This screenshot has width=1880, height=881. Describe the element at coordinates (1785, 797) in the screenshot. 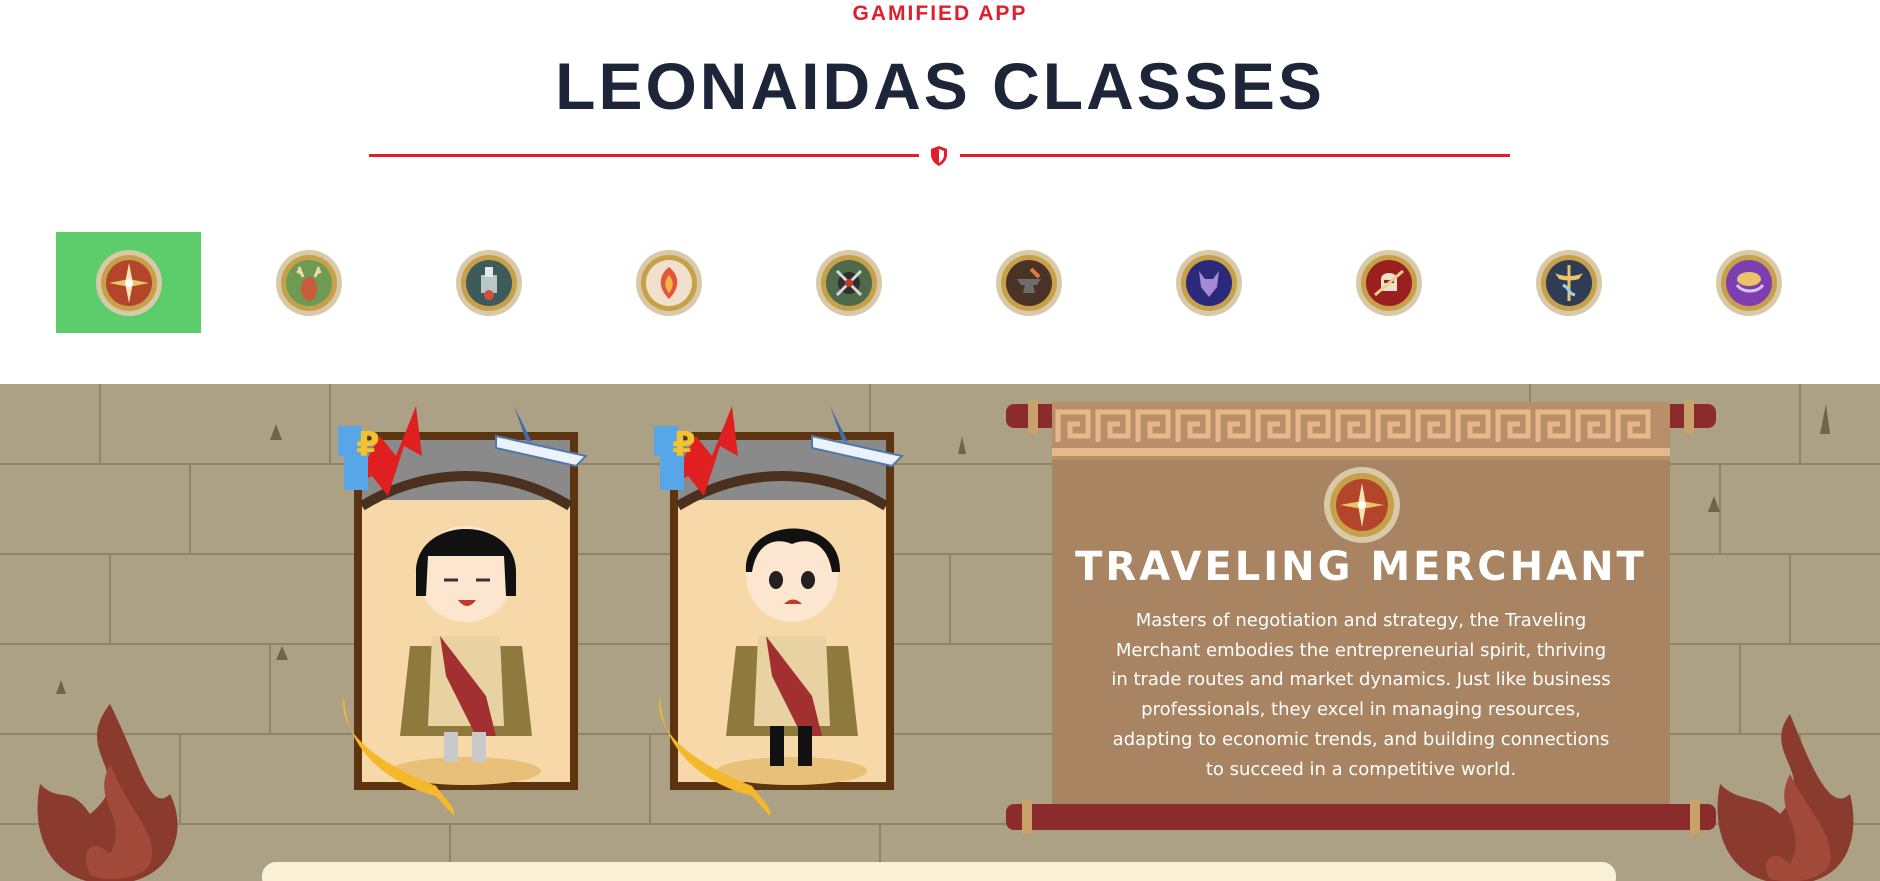

I see `flame-right-decoration` at that location.